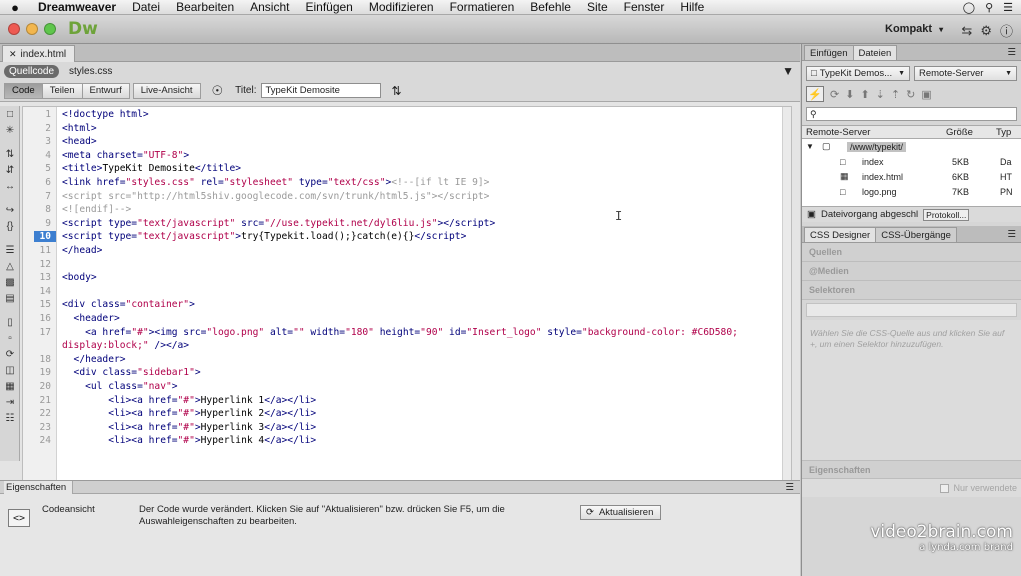  Describe the element at coordinates (911, 252) in the screenshot. I see `section-sources: Quellen` at that location.